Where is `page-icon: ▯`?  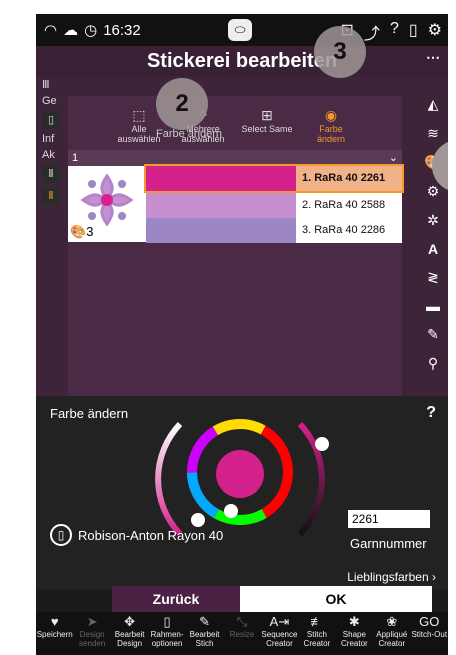 page-icon: ▯ is located at coordinates (51, 120).